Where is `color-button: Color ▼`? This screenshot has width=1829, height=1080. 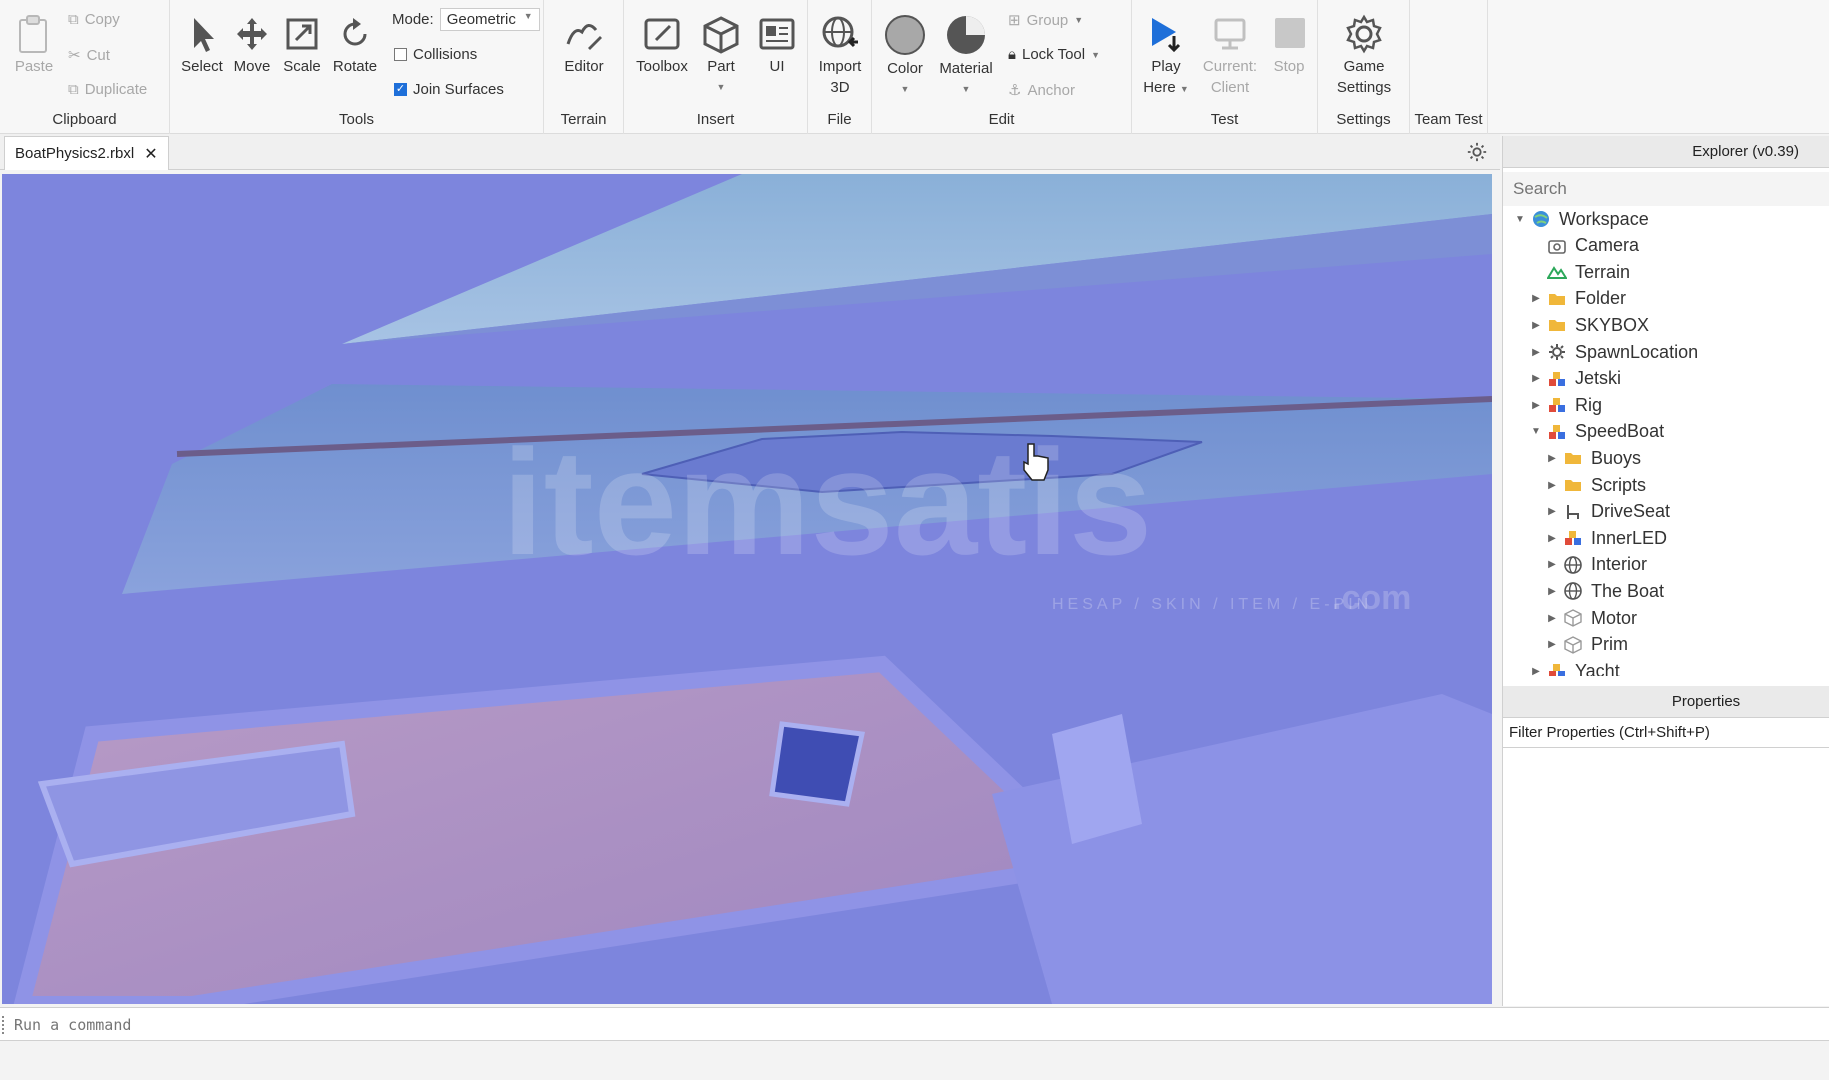 color-button: Color ▼ is located at coordinates (905, 57).